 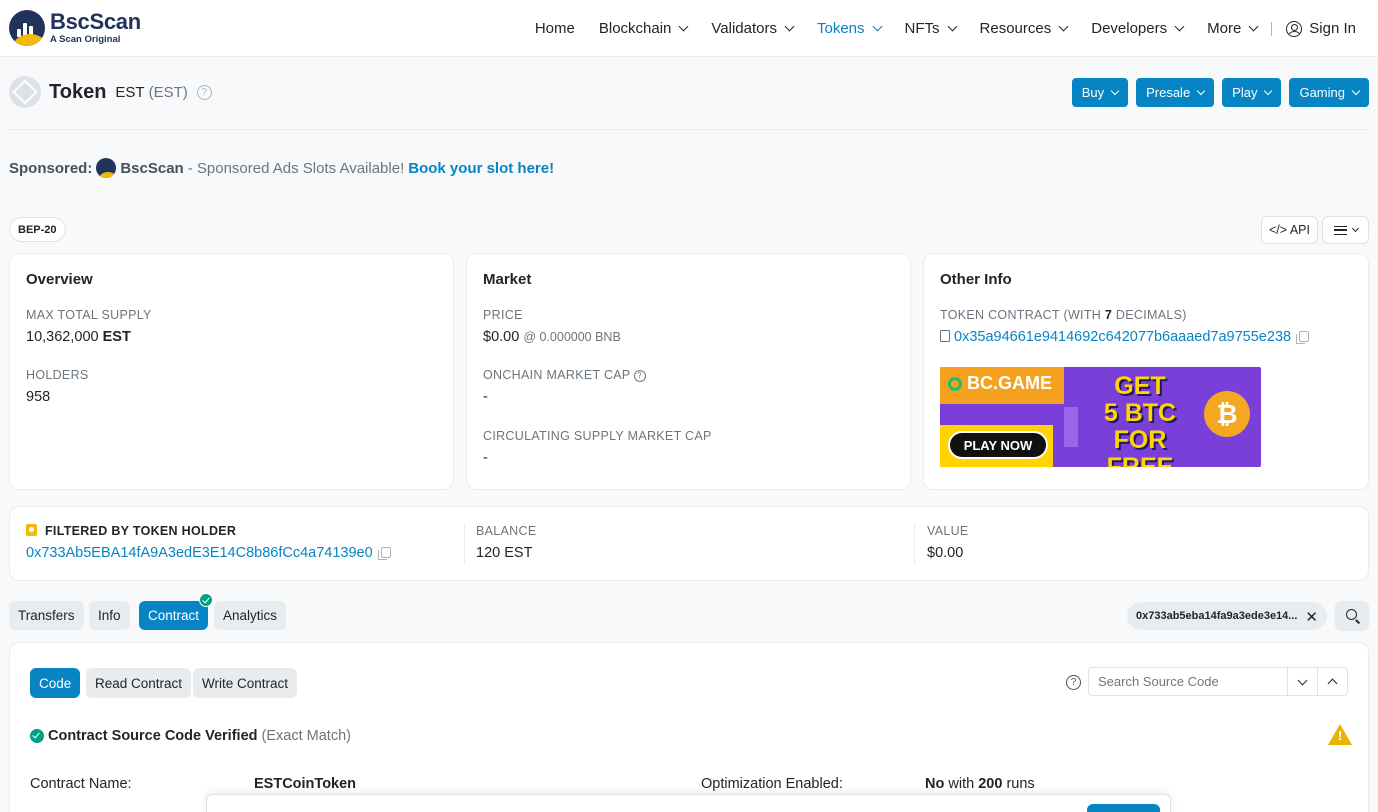 What do you see at coordinates (37, 736) in the screenshot?
I see `check-circle-icon` at bounding box center [37, 736].